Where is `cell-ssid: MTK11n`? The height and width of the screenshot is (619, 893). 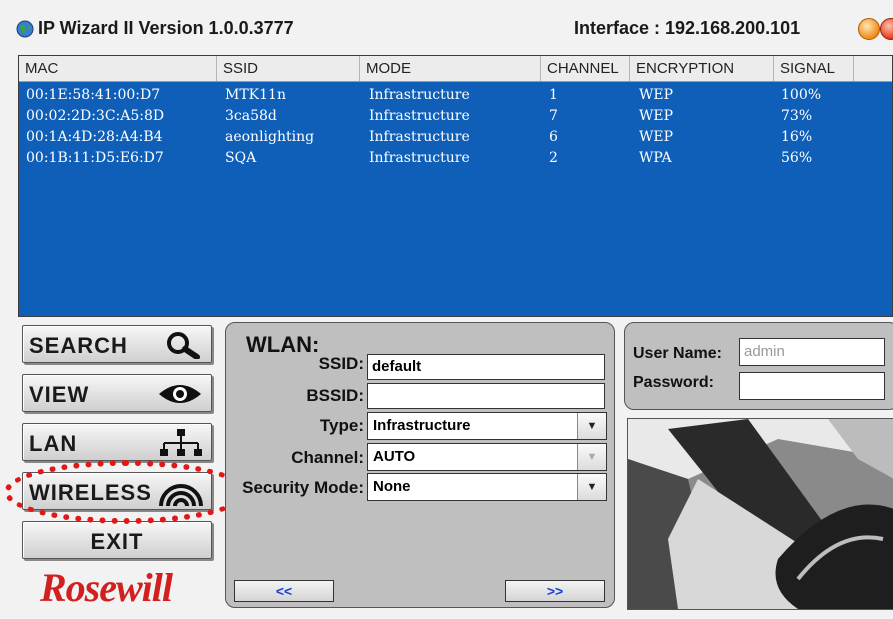
cell-ssid: MTK11n is located at coordinates (255, 95).